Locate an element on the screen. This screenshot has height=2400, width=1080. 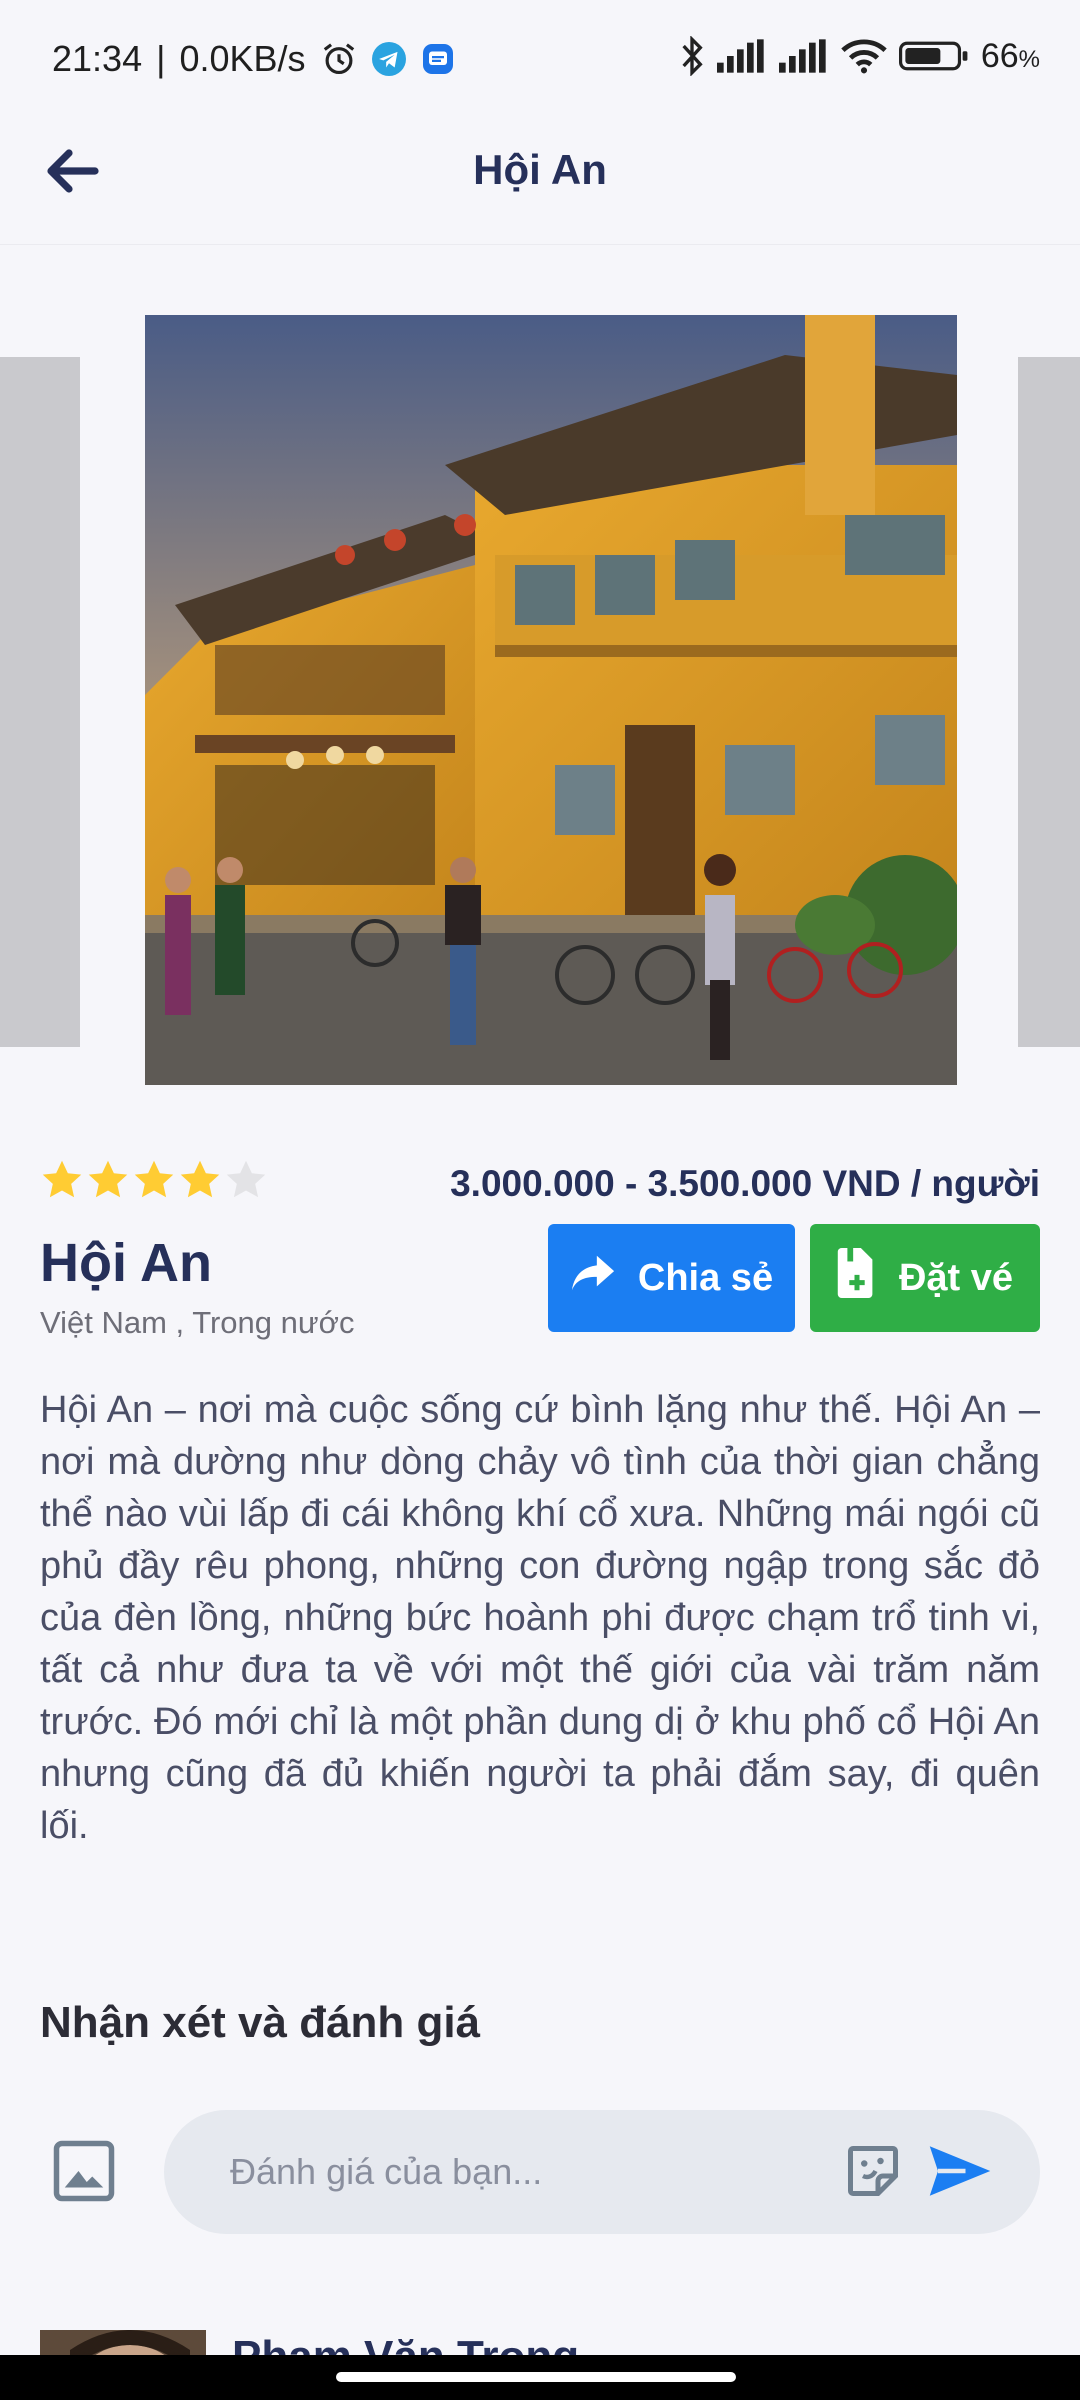
bluetooth-icon is located at coordinates (692, 56).